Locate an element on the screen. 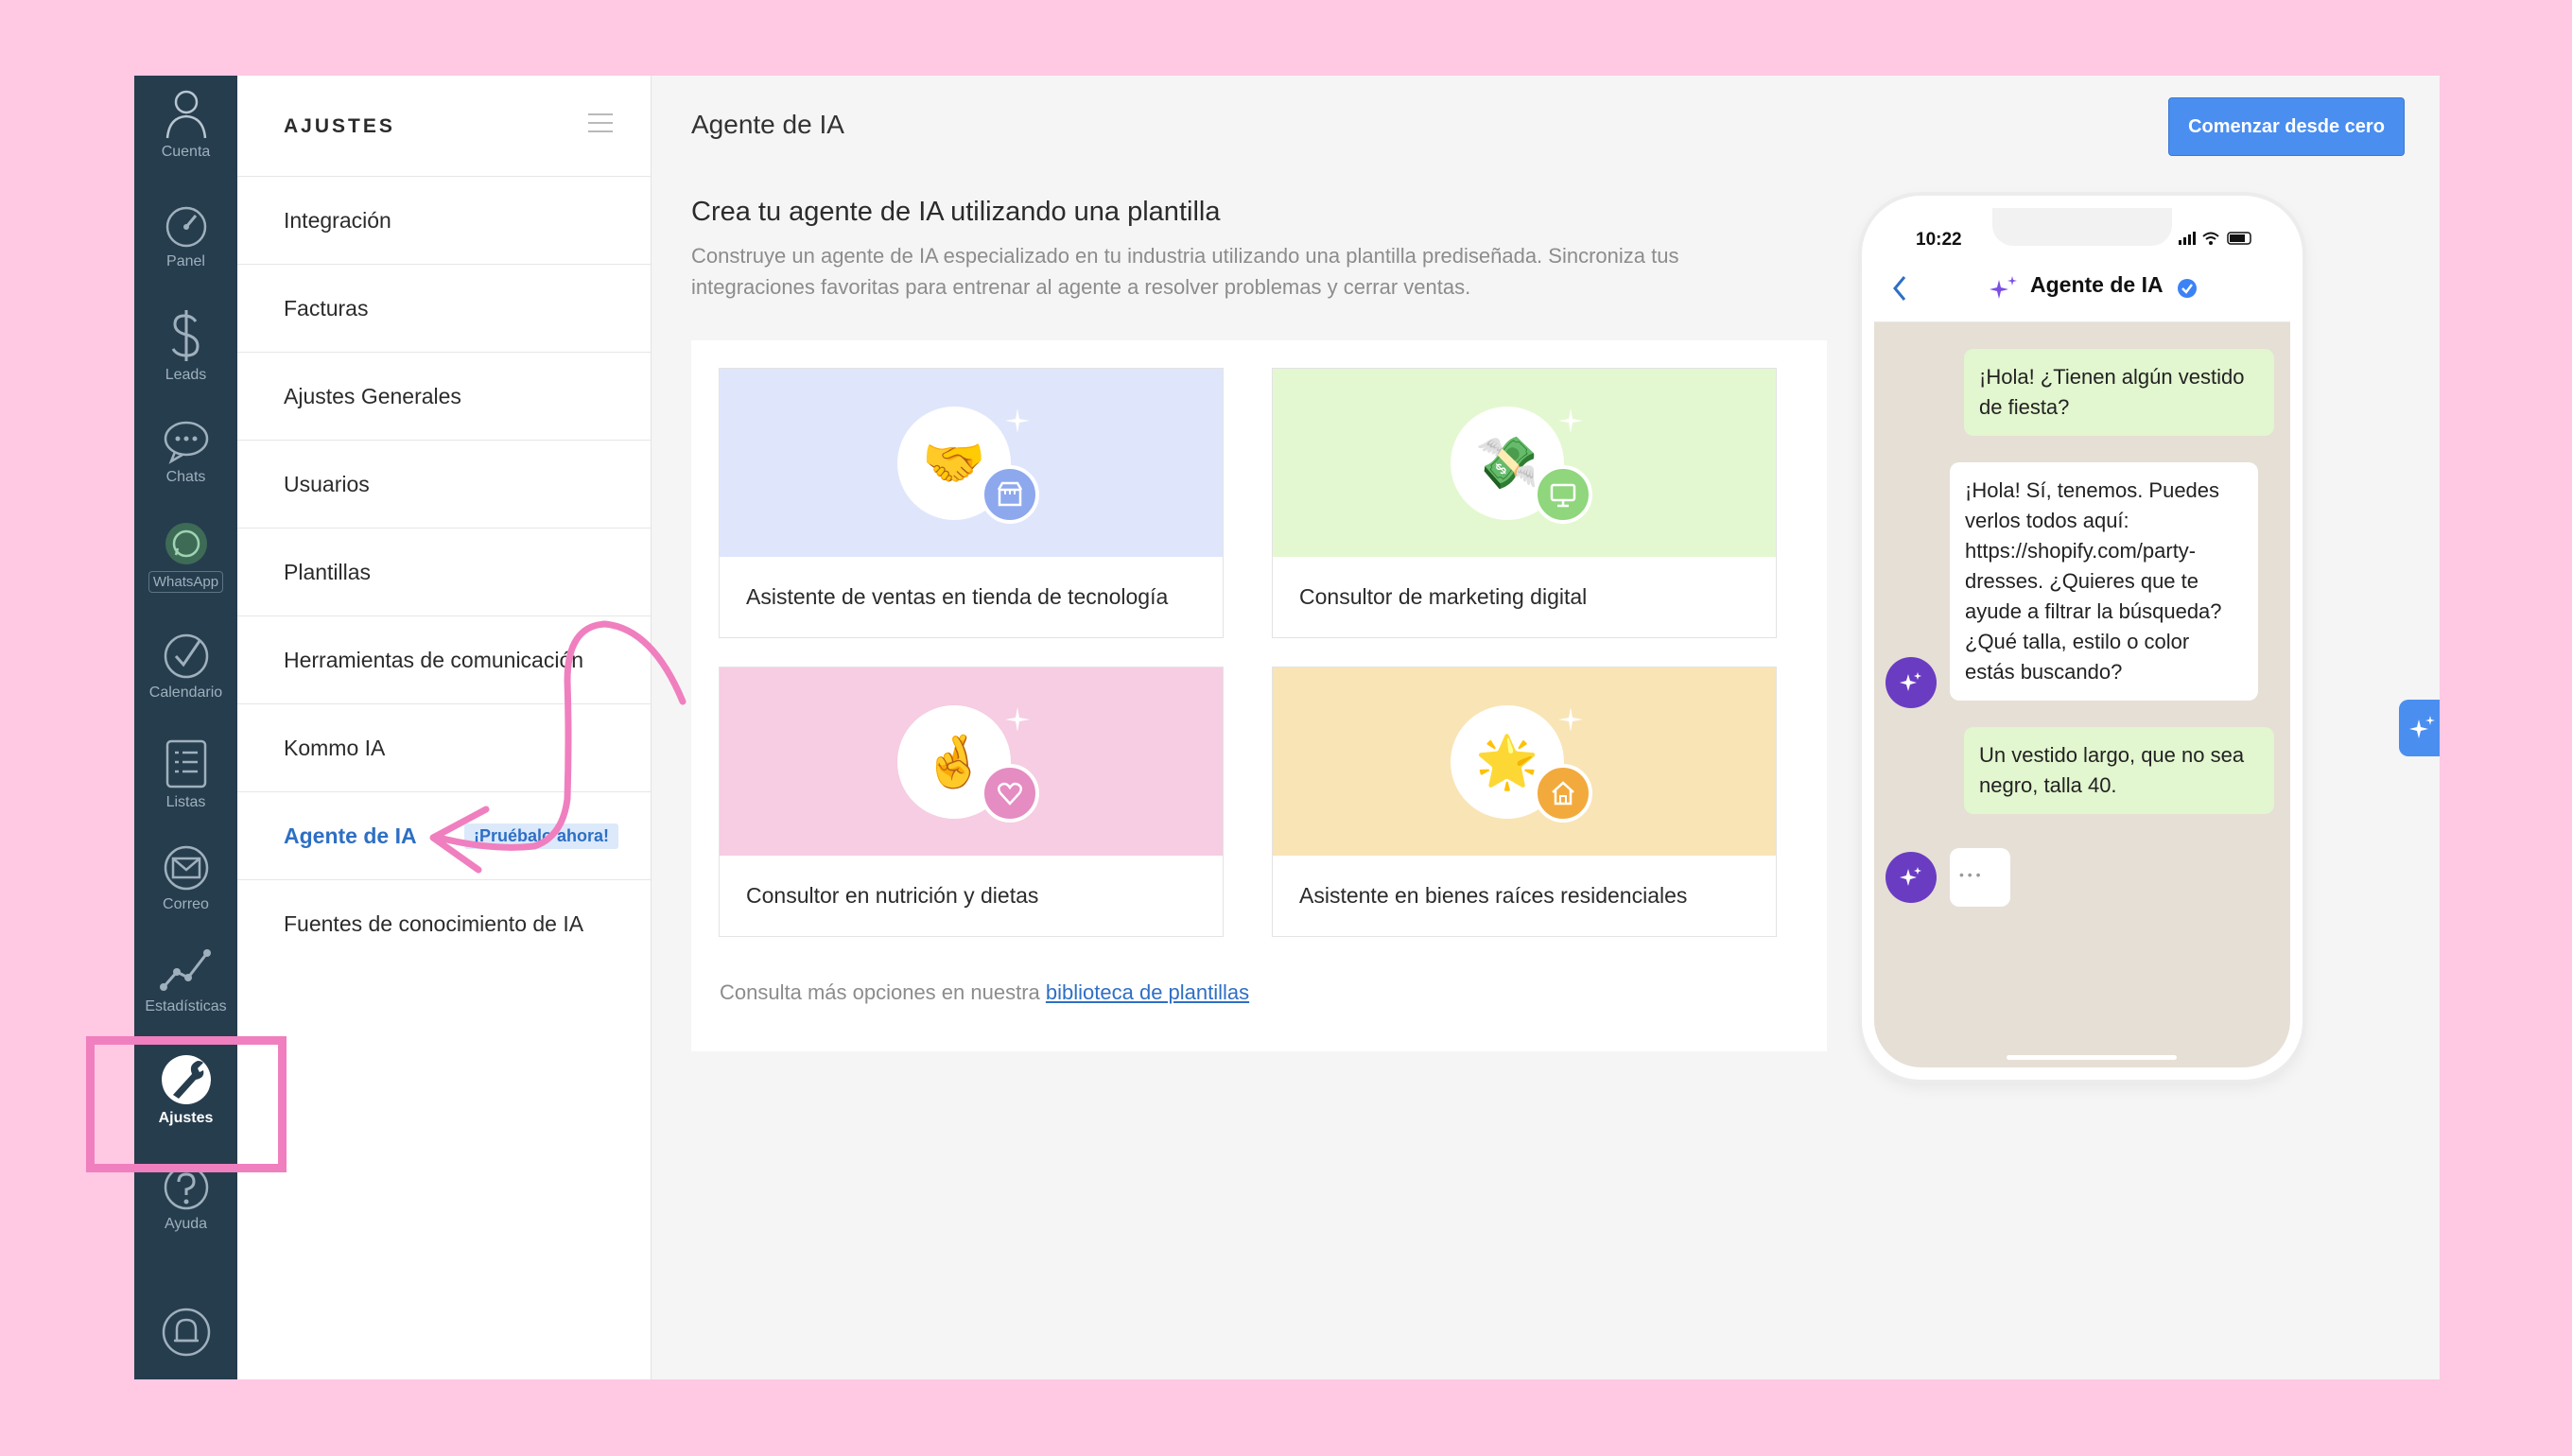 Image resolution: width=2572 pixels, height=1456 pixels. pink-annotation-arrow is located at coordinates (557, 747).